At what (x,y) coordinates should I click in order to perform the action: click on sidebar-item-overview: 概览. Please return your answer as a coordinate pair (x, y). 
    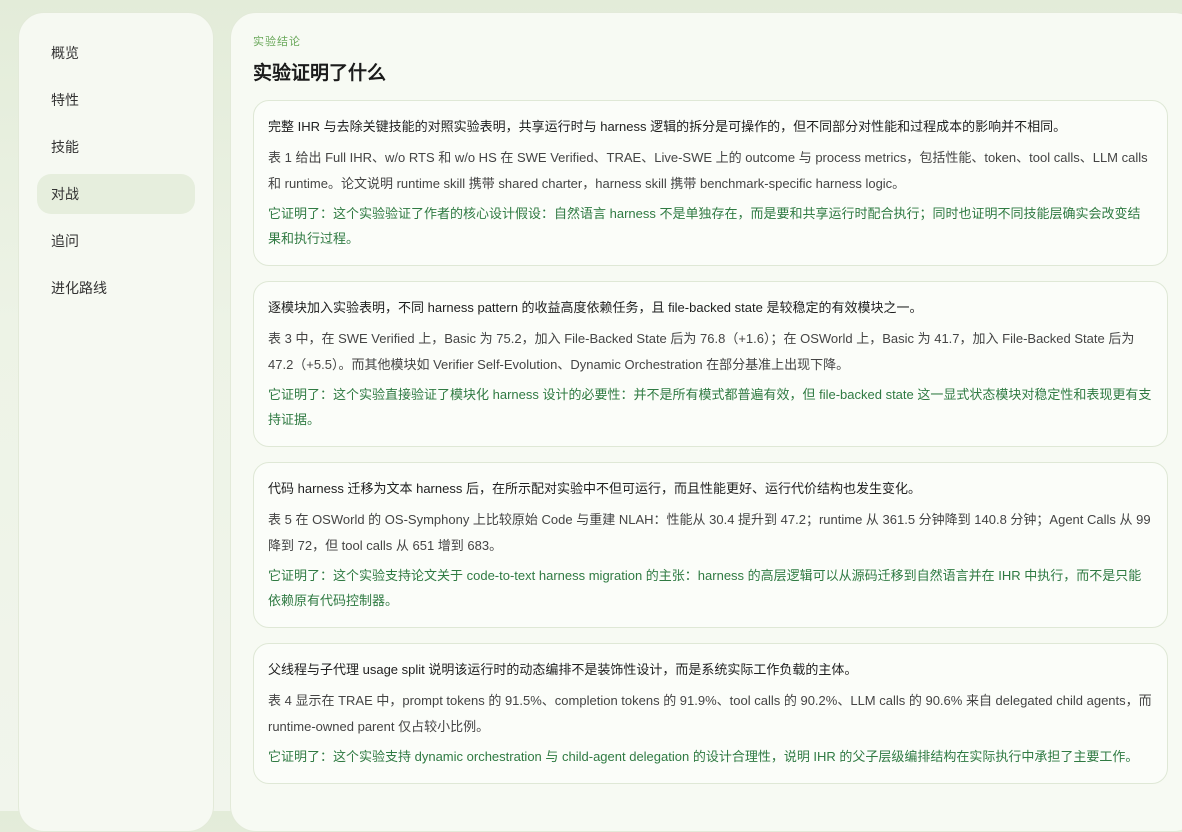
    Looking at the image, I should click on (116, 53).